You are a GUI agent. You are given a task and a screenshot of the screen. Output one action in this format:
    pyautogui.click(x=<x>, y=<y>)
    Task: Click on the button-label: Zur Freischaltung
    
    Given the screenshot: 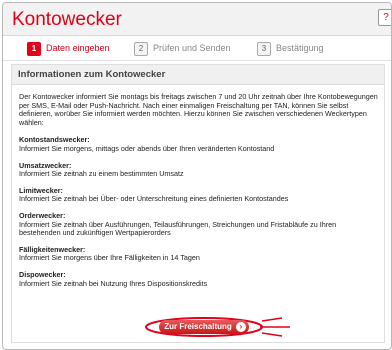 What is the action you would take?
    pyautogui.click(x=198, y=326)
    